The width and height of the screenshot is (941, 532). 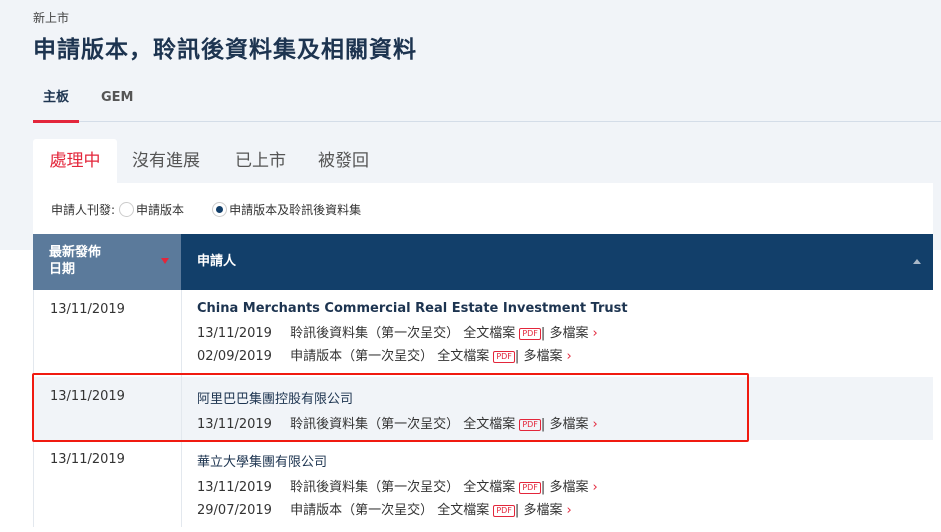 What do you see at coordinates (262, 462) in the screenshot?
I see `applicant-name: 華立大學集團有限公司` at bounding box center [262, 462].